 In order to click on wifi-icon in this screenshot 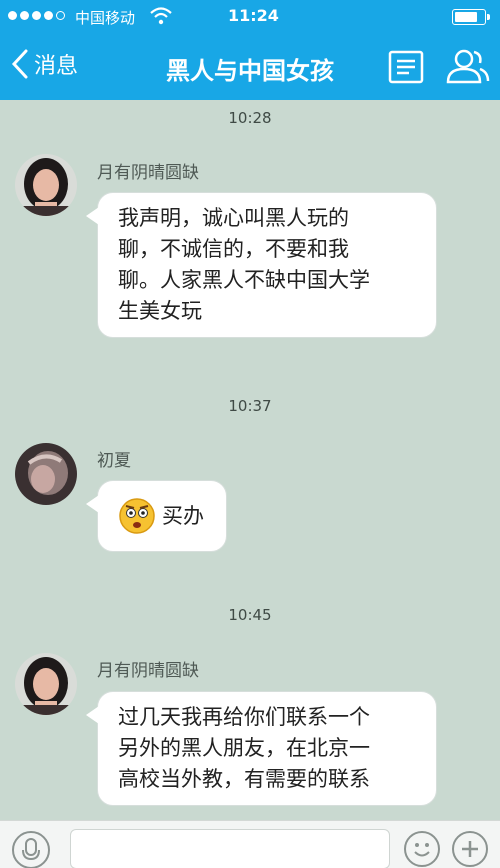, I will do `click(161, 18)`.